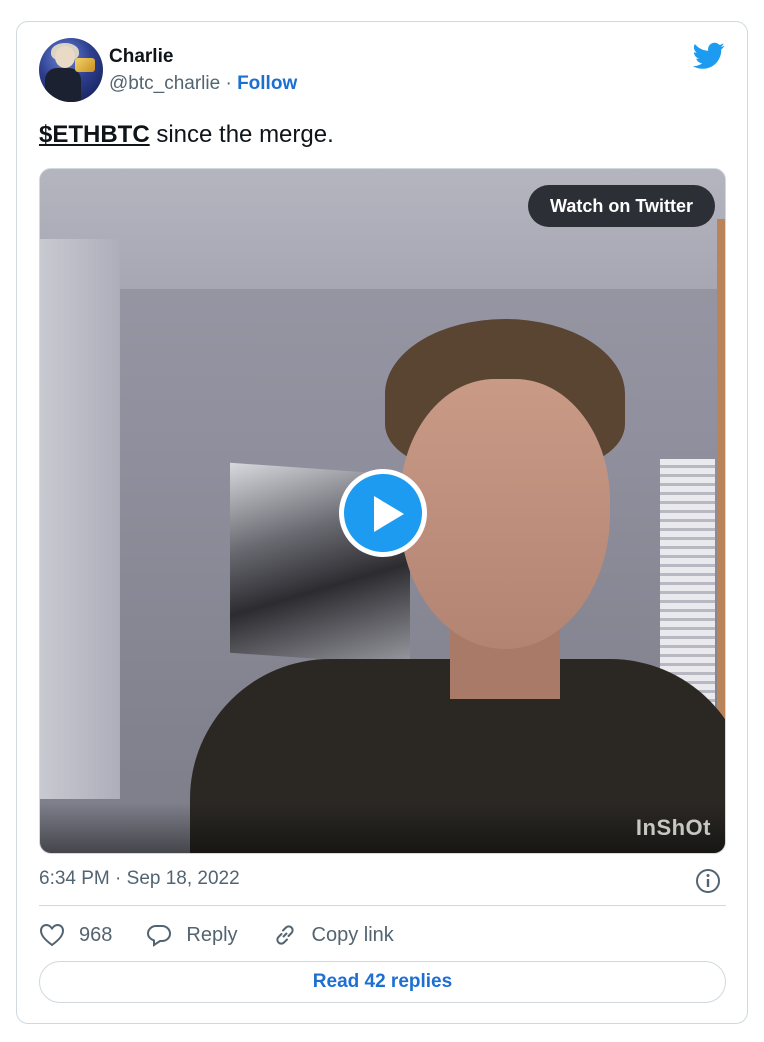  What do you see at coordinates (65, 57) in the screenshot?
I see `avatar-head` at bounding box center [65, 57].